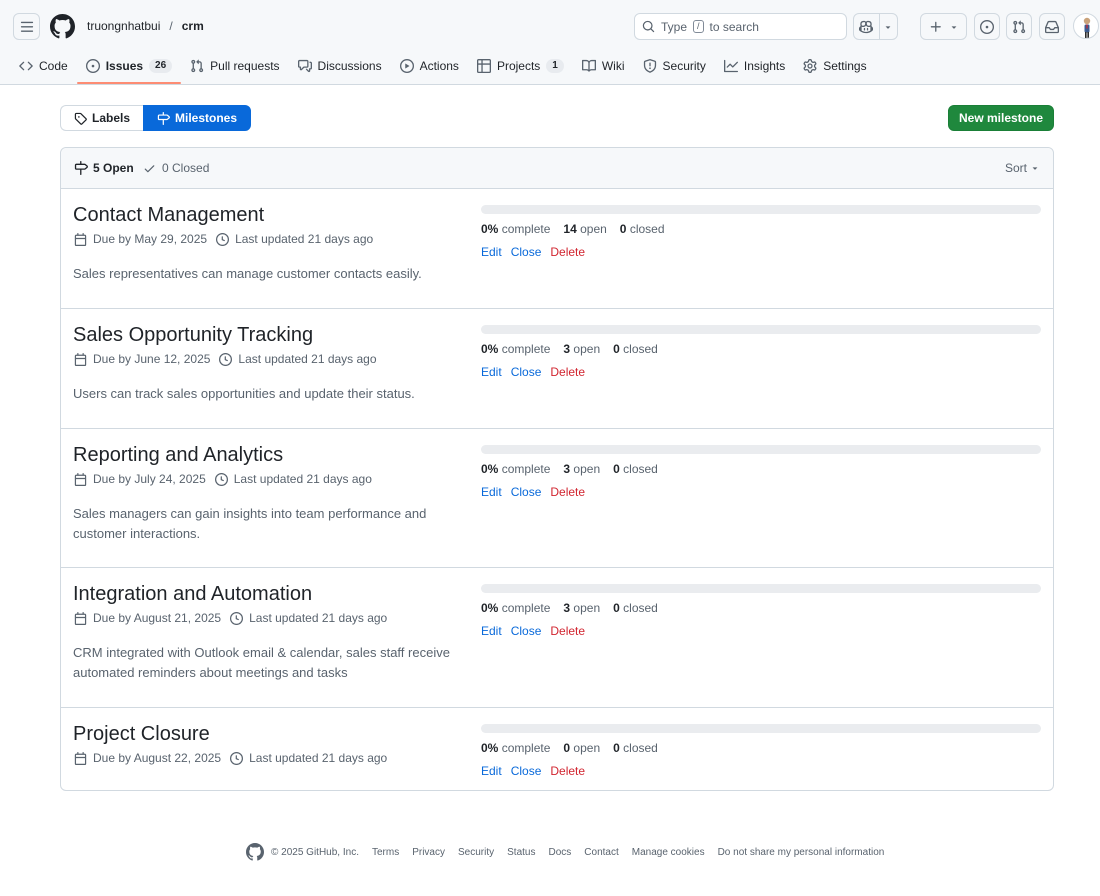 This screenshot has width=1100, height=896. Describe the element at coordinates (428, 852) in the screenshot. I see `footer-link-privacy: Privacy` at that location.